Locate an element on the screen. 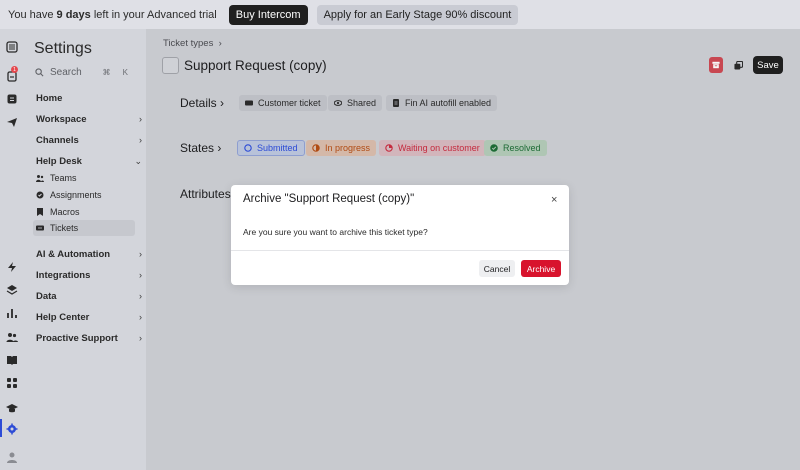 The image size is (800, 470). teams-icon is located at coordinates (40, 178).